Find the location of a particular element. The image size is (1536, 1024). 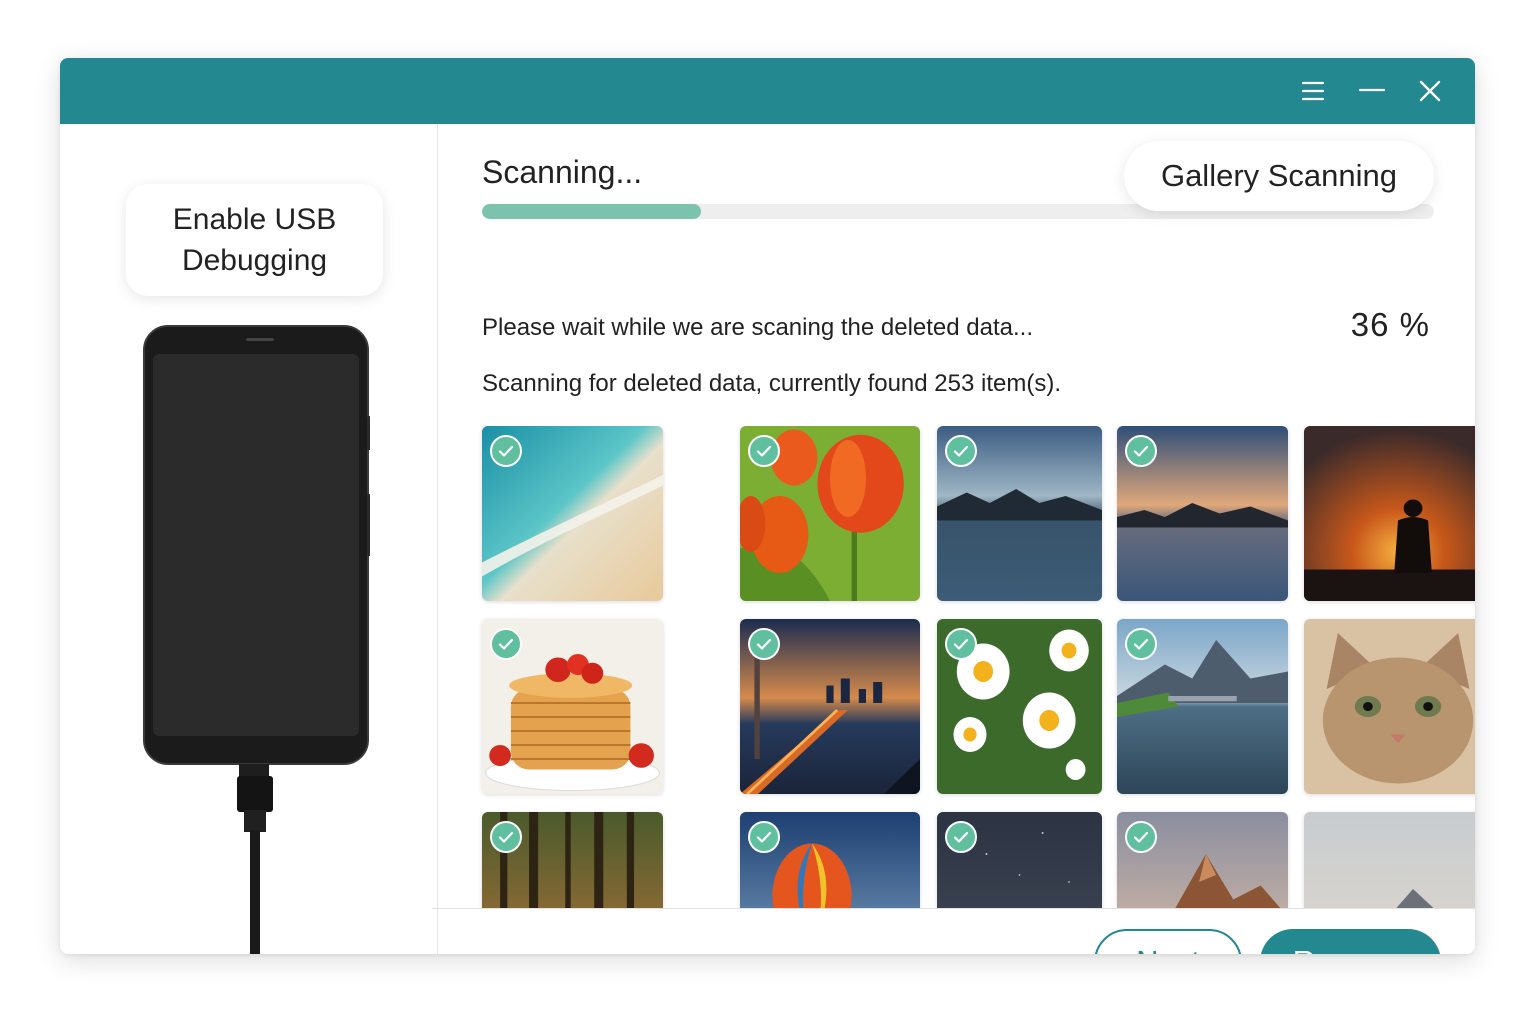

gallery-scanning-label: Gallery Scanning is located at coordinates (1279, 175).